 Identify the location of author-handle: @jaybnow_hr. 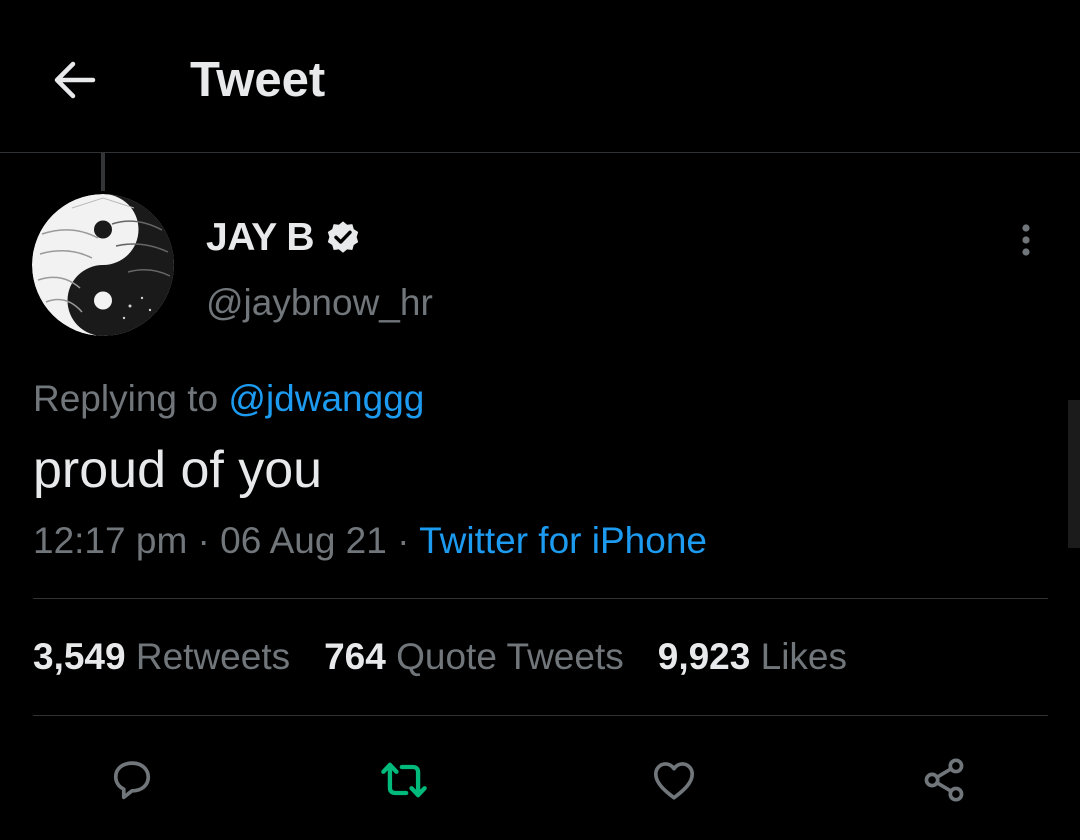
(319, 303).